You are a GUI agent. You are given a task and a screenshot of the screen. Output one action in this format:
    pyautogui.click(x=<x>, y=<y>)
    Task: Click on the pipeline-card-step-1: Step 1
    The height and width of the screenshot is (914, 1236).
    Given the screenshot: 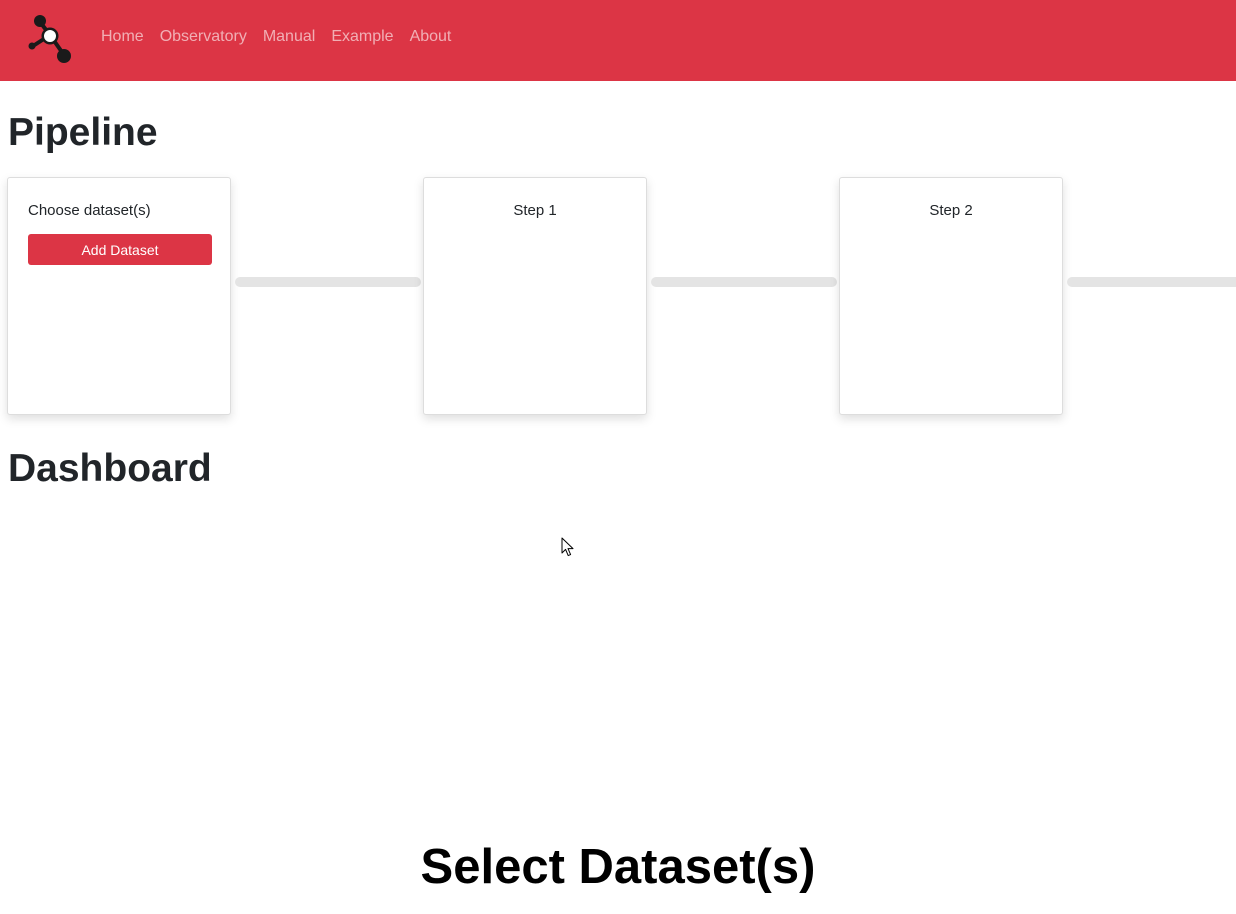 What is the action you would take?
    pyautogui.click(x=535, y=296)
    